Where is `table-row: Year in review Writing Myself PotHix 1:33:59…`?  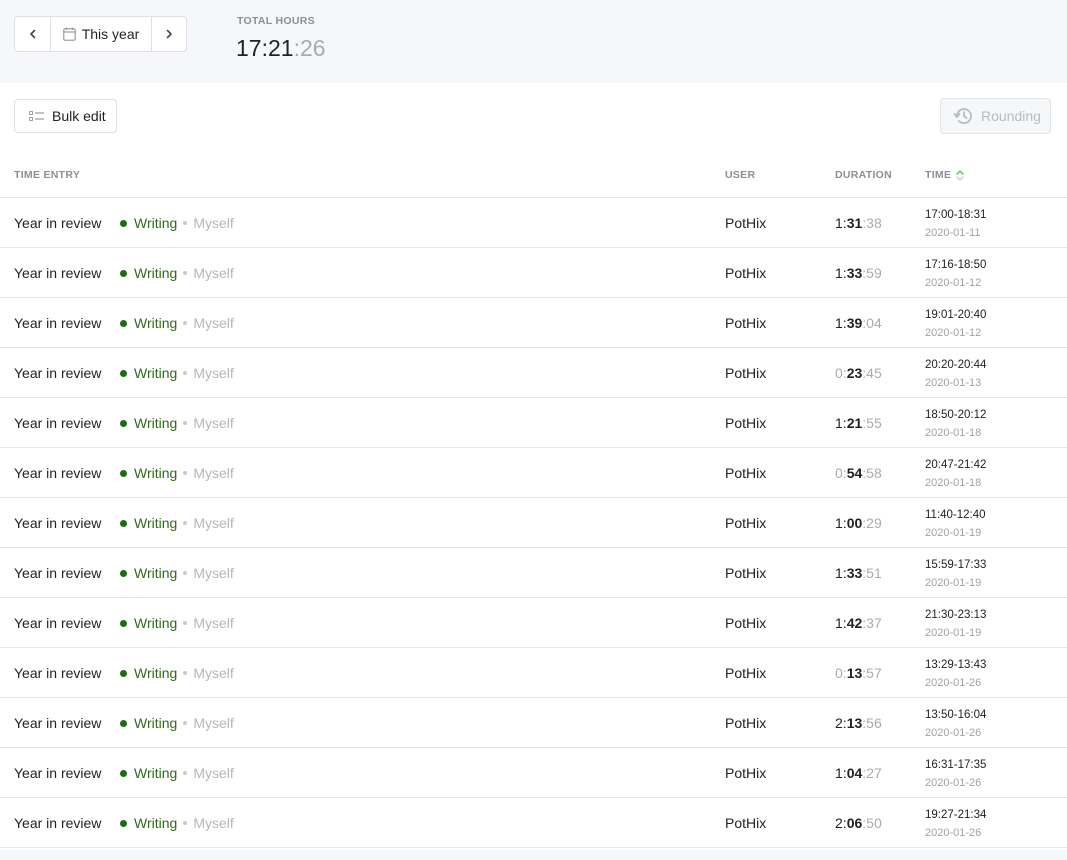
table-row: Year in review Writing Myself PotHix 1:33:59… is located at coordinates (533, 273).